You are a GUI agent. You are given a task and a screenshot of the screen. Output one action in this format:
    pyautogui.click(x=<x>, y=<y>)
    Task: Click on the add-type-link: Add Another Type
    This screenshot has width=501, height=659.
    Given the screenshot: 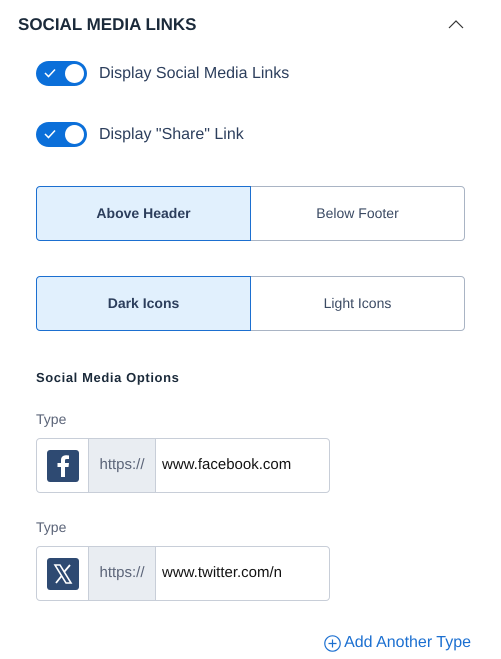 What is the action you would take?
    pyautogui.click(x=397, y=643)
    